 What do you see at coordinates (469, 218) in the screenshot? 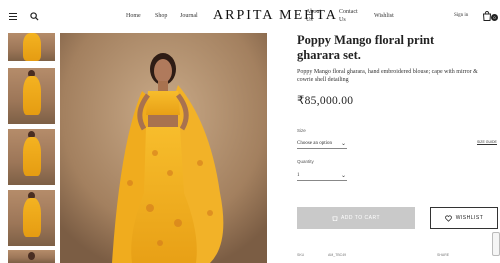
I see `wishlist-label: WISHLIST` at bounding box center [469, 218].